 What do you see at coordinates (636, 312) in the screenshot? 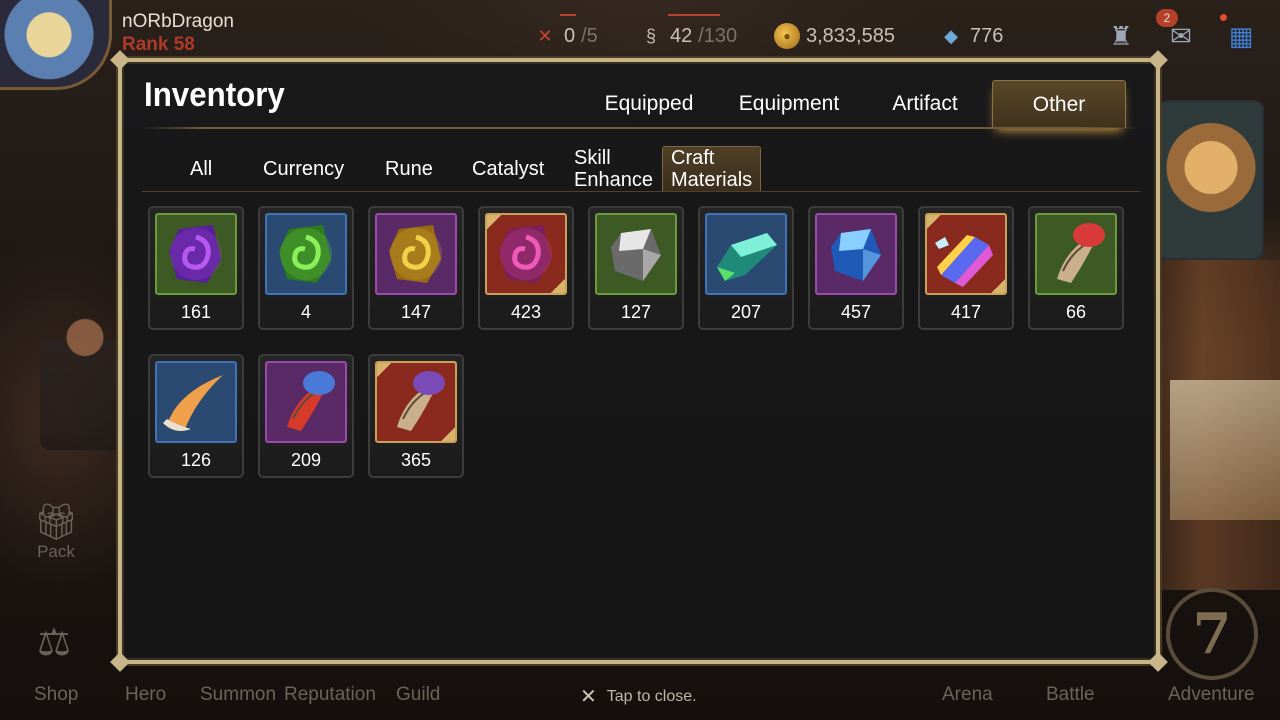
I see `item-count: 127` at bounding box center [636, 312].